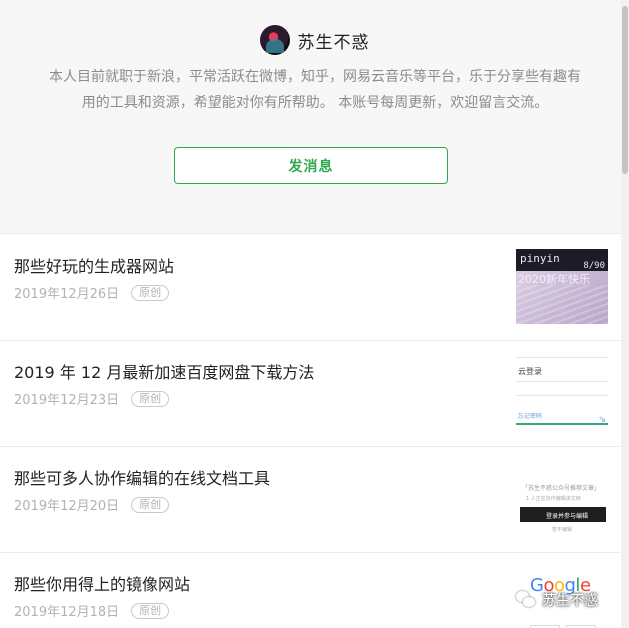  I want to click on article-meta: 2019年12月18日 原创, so click(92, 610).